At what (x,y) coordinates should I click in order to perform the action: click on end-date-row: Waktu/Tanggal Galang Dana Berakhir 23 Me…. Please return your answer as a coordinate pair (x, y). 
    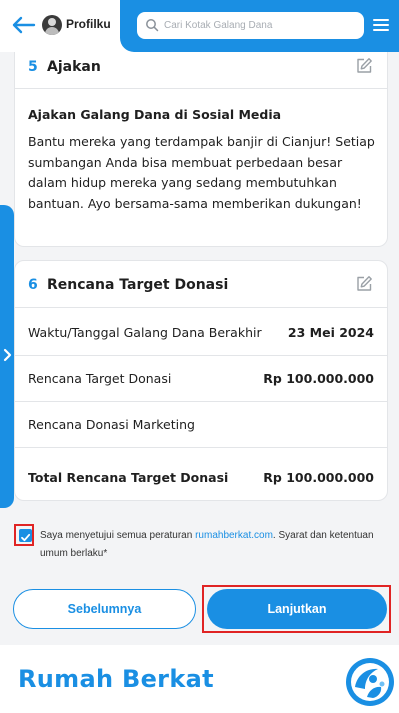
    Looking at the image, I should click on (201, 333).